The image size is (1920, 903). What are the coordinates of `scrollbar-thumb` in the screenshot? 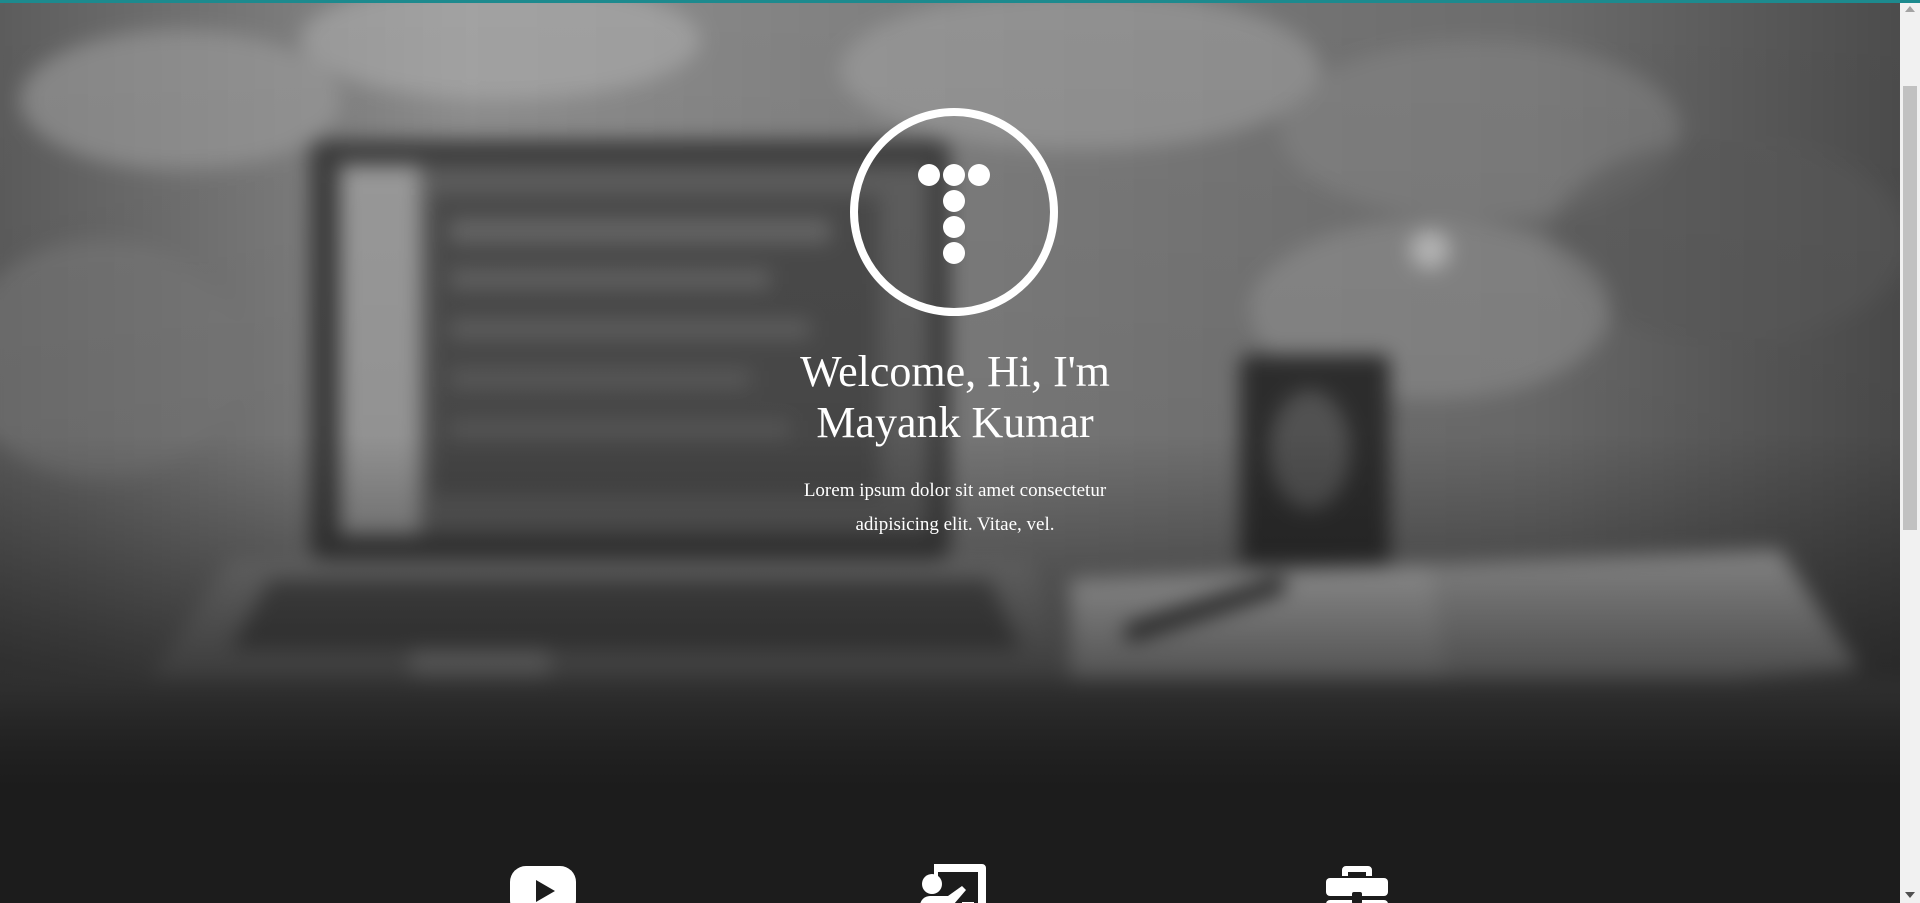 It's located at (1910, 308).